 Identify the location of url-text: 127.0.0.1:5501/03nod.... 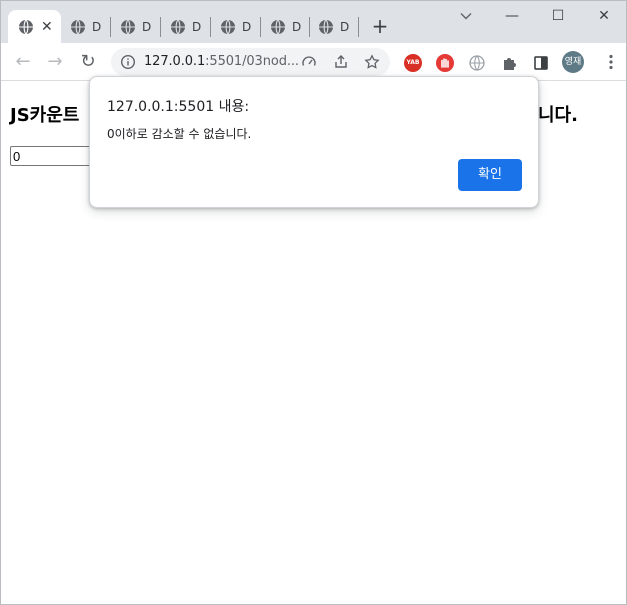
(221, 61).